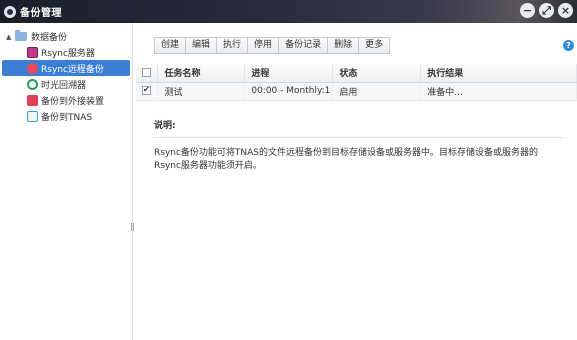 The image size is (577, 340). I want to click on row-select-cell, so click(147, 91).